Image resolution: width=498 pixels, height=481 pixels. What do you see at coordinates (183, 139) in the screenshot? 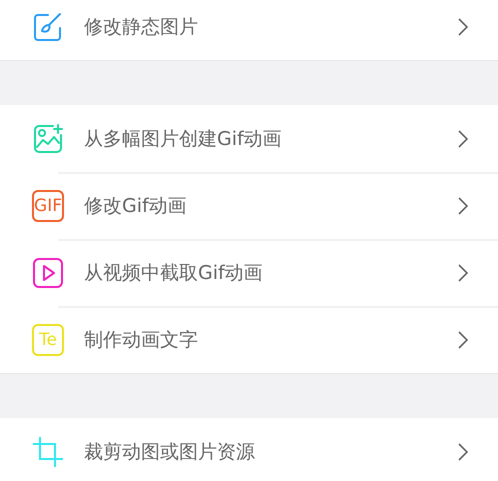
I see `item-label: 从多幅图片创建Gif动画` at bounding box center [183, 139].